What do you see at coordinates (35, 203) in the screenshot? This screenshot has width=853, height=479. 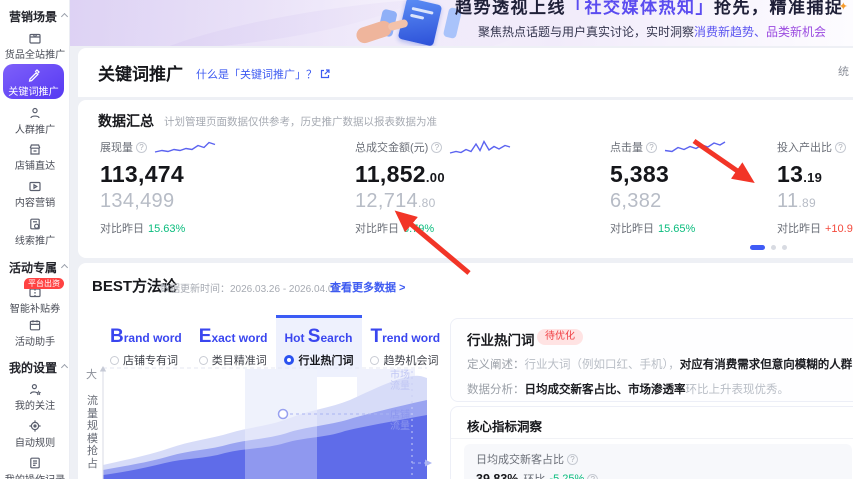 I see `sidebar-item-label: 内容营销` at bounding box center [35, 203].